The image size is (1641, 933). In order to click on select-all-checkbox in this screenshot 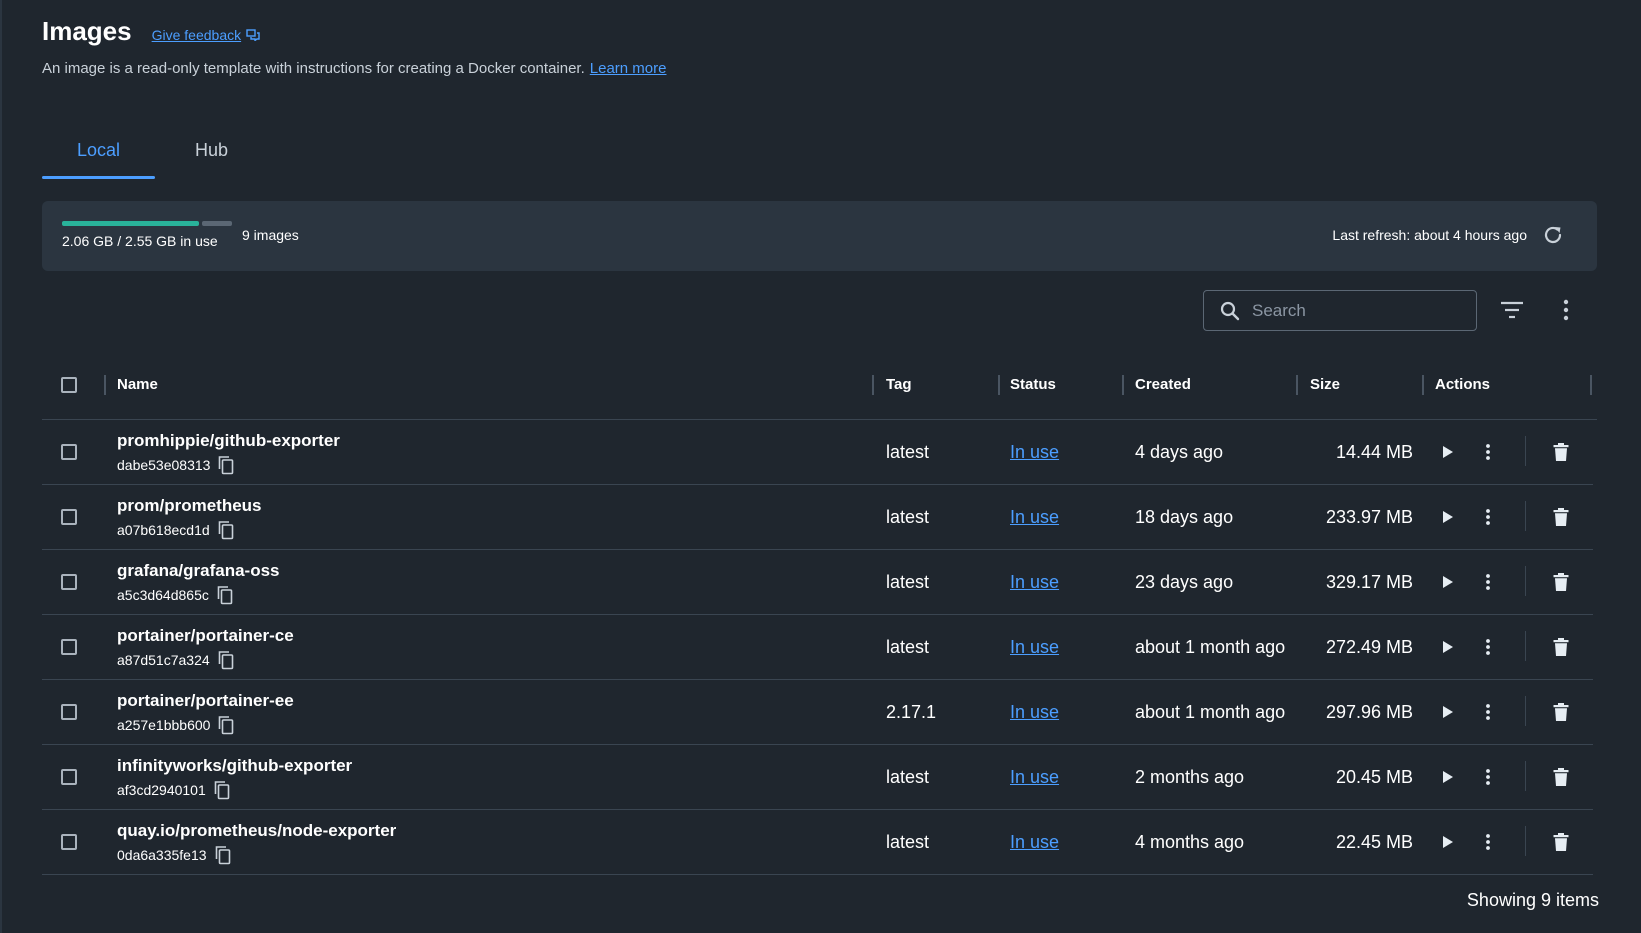, I will do `click(69, 385)`.